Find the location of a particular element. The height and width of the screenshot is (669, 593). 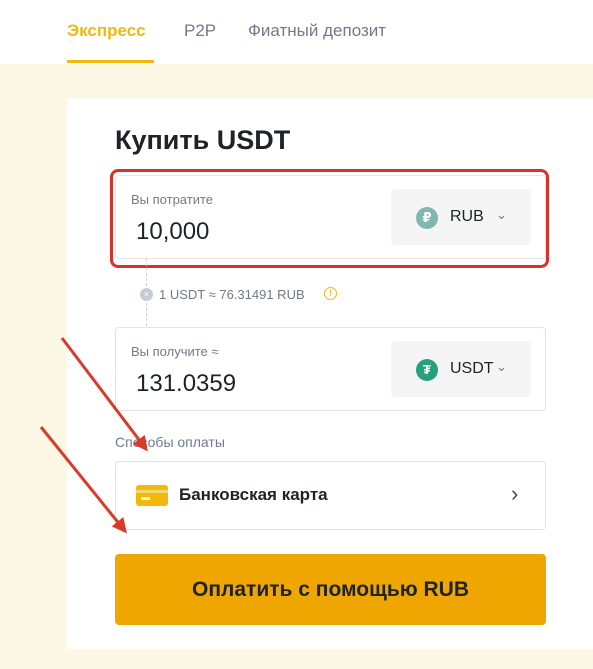

receive-label: Вы получите ≈ is located at coordinates (175, 351).